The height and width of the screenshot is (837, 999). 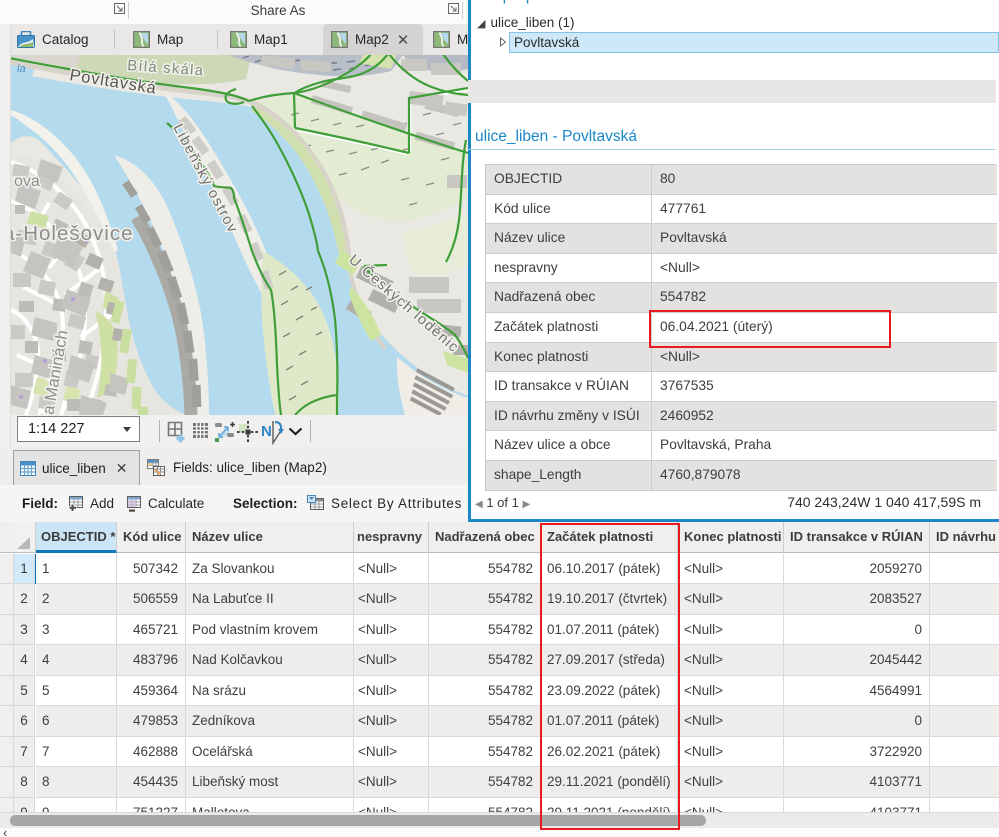 What do you see at coordinates (72, 233) in the screenshot?
I see `svg-text: a-Holešovice` at bounding box center [72, 233].